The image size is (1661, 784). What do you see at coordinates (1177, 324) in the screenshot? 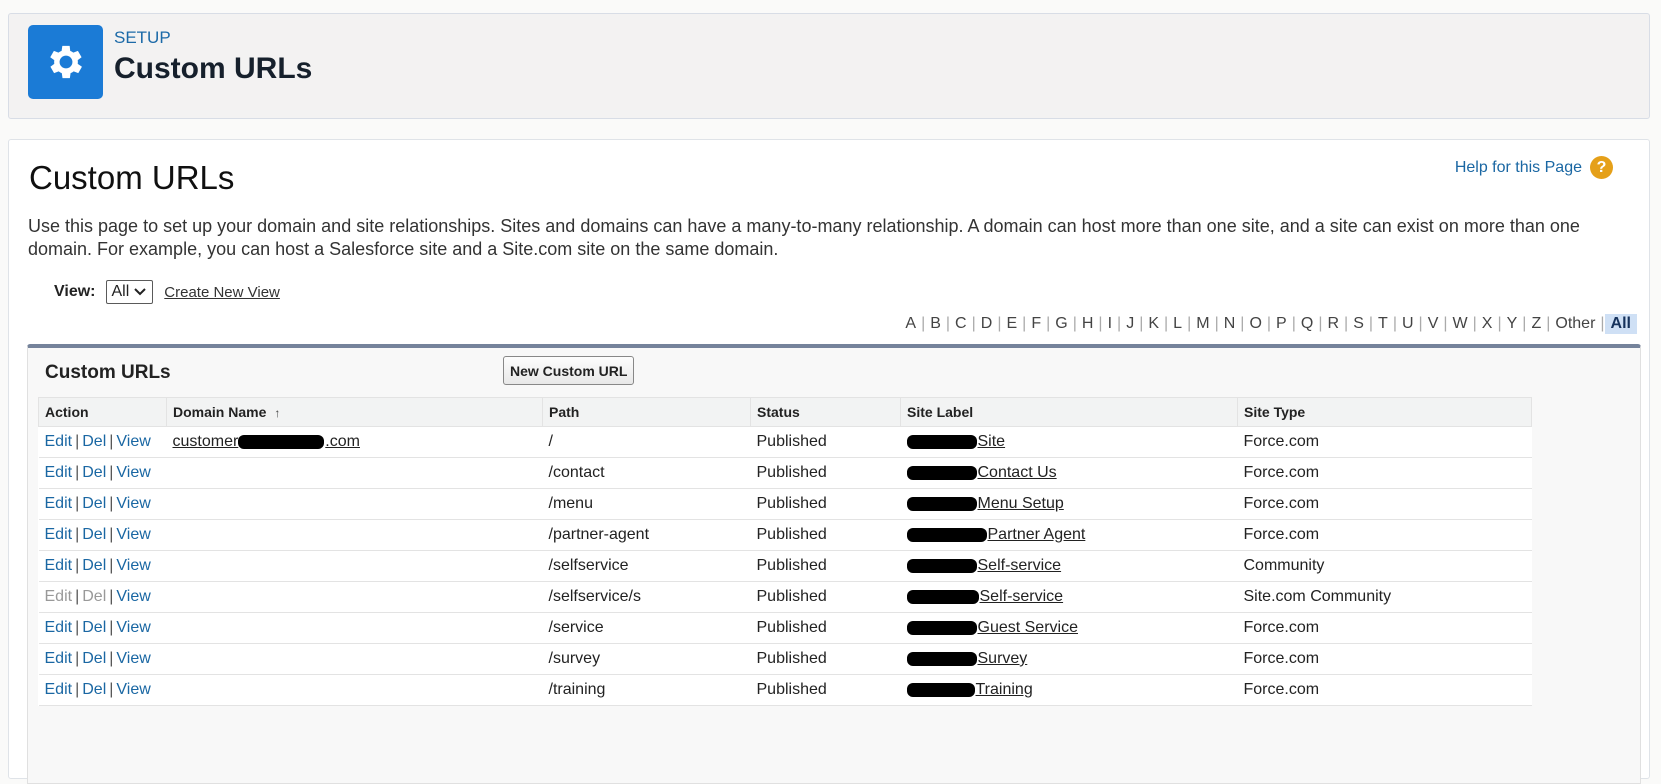
I see `alphabet-letter-l: L` at bounding box center [1177, 324].